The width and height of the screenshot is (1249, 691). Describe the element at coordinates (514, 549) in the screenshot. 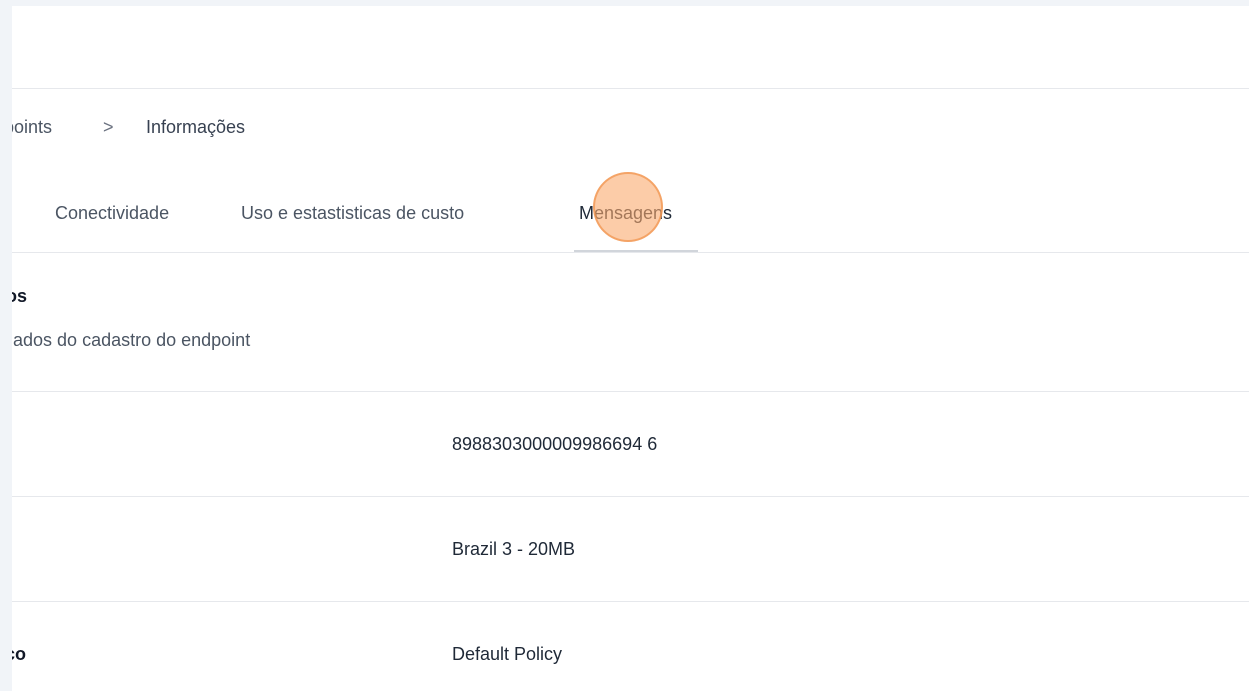

I see `plan-value: Brazil 3 - 20MB` at that location.